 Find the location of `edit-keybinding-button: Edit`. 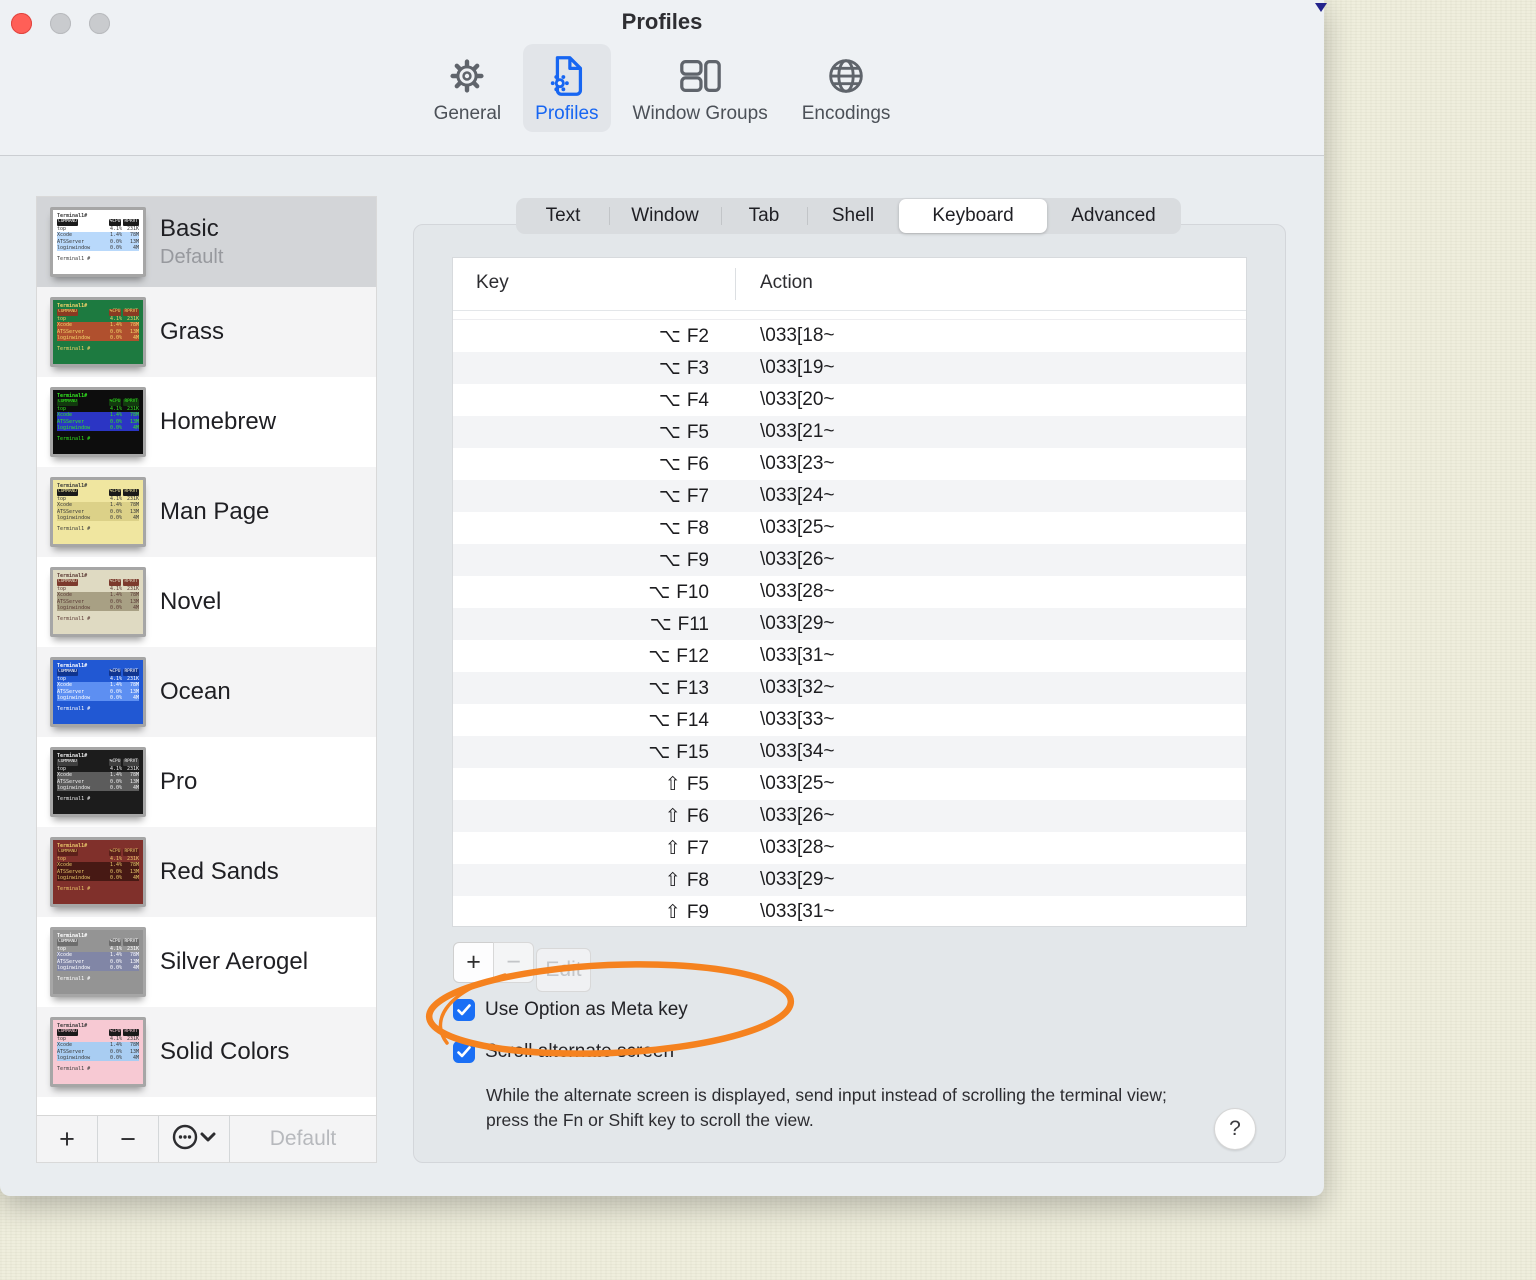

edit-keybinding-button: Edit is located at coordinates (563, 970).